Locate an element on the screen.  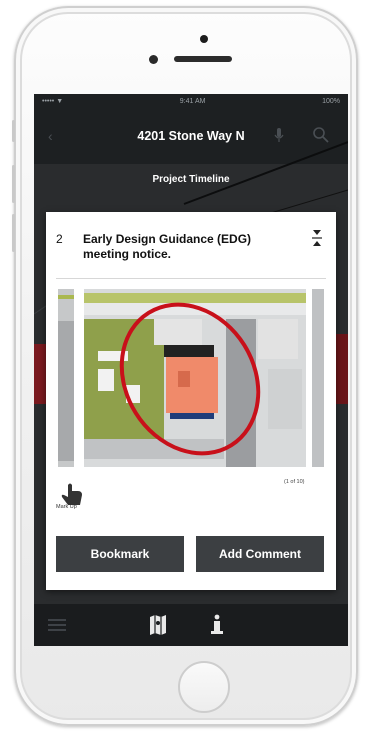
page-title: 4201 Stone Way N is located at coordinates (191, 136).